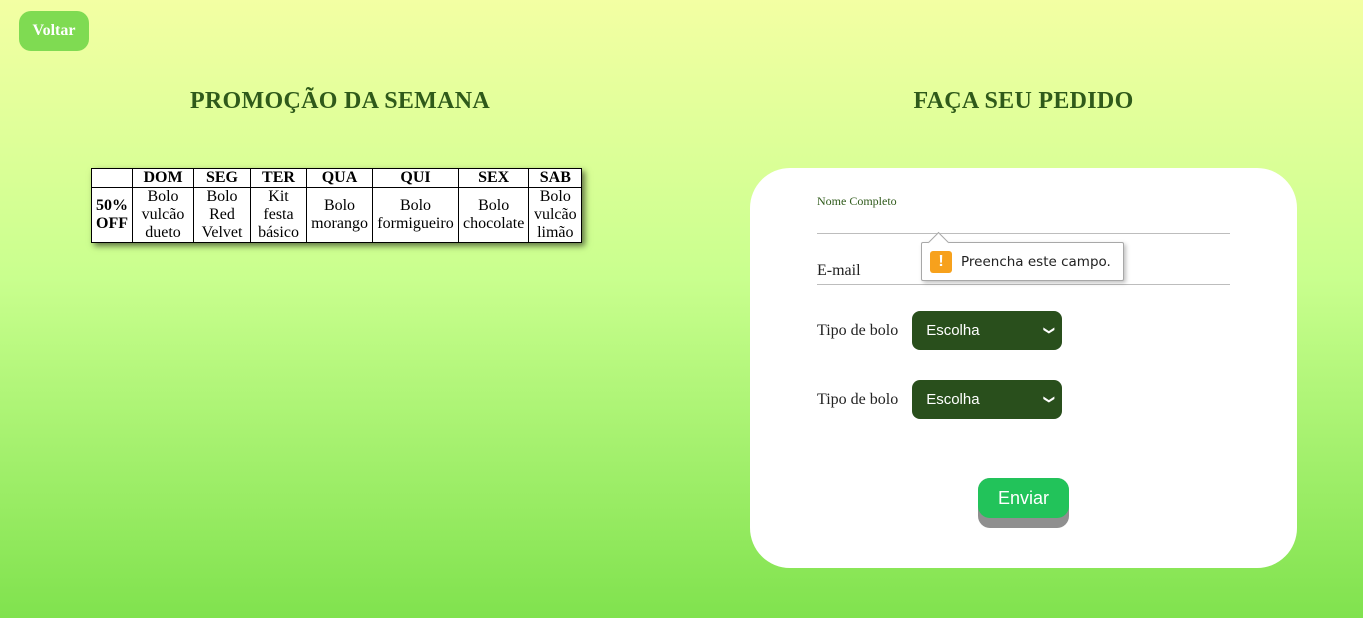 The height and width of the screenshot is (618, 1363). I want to click on validation-message: Preencha este campo., so click(1036, 261).